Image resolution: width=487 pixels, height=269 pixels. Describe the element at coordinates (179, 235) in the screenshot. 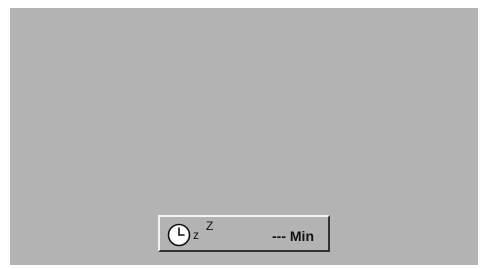

I see `clock-icon` at that location.